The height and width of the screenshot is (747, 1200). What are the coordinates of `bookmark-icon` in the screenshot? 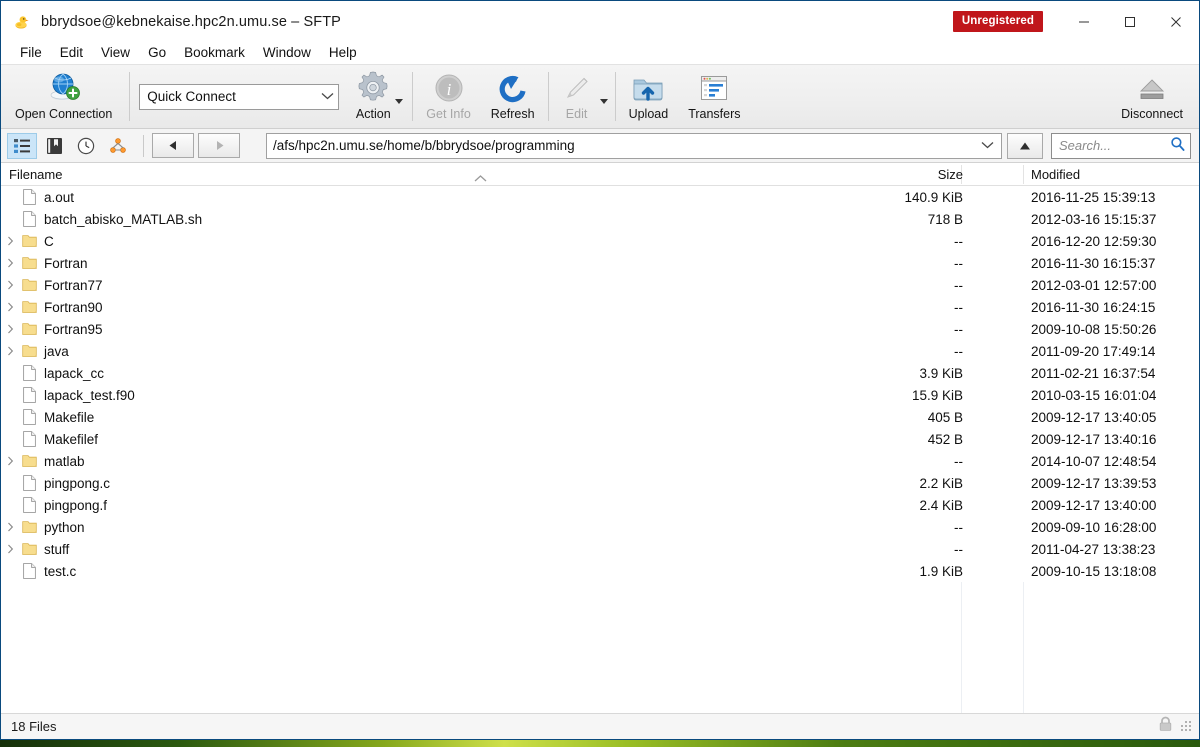 It's located at (54, 146).